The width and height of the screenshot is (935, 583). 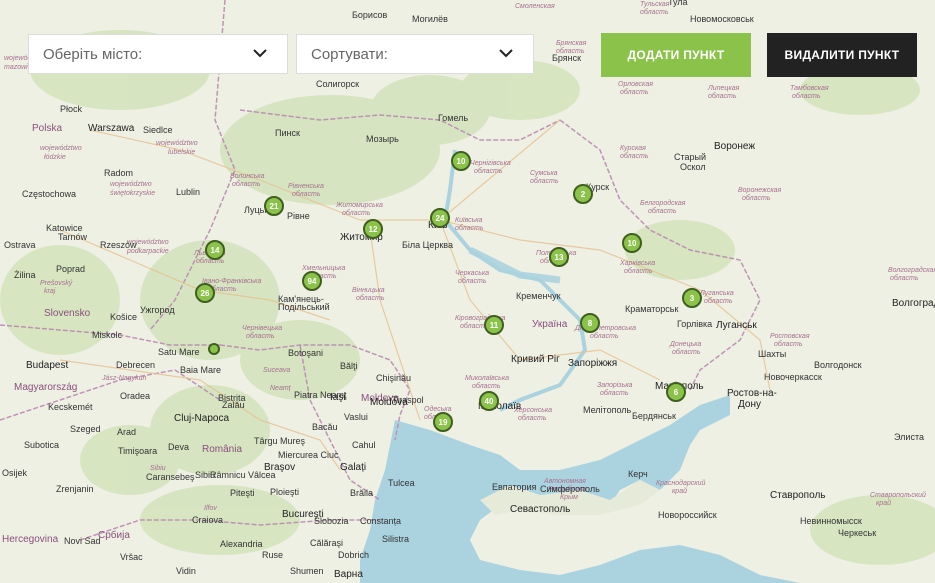 I want to click on svg-text: Călăraşi, so click(x=326, y=543).